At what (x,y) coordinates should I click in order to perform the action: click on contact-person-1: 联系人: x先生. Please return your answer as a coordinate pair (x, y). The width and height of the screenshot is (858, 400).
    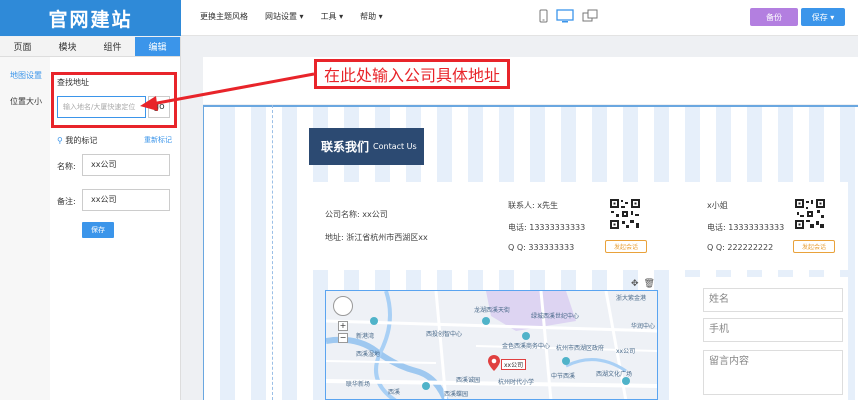
    Looking at the image, I should click on (533, 205).